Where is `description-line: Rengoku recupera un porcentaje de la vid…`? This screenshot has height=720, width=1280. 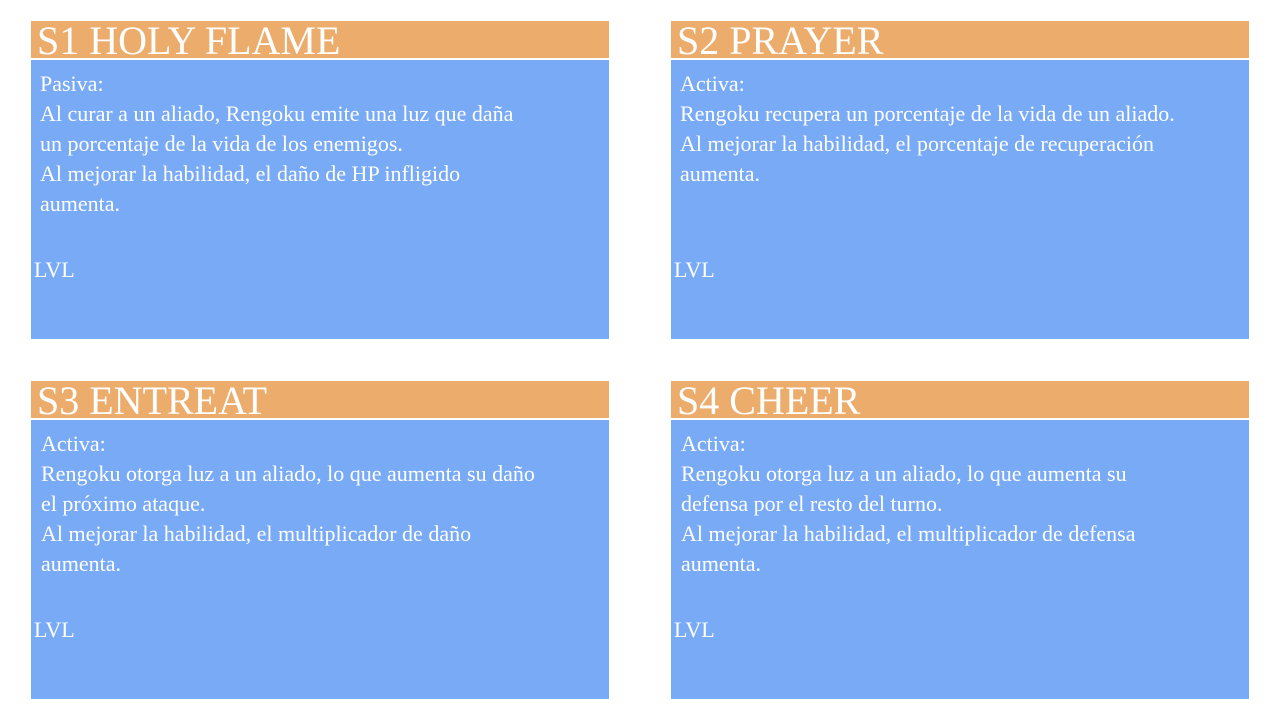
description-line: Rengoku recupera un porcentaje de la vid… is located at coordinates (927, 113).